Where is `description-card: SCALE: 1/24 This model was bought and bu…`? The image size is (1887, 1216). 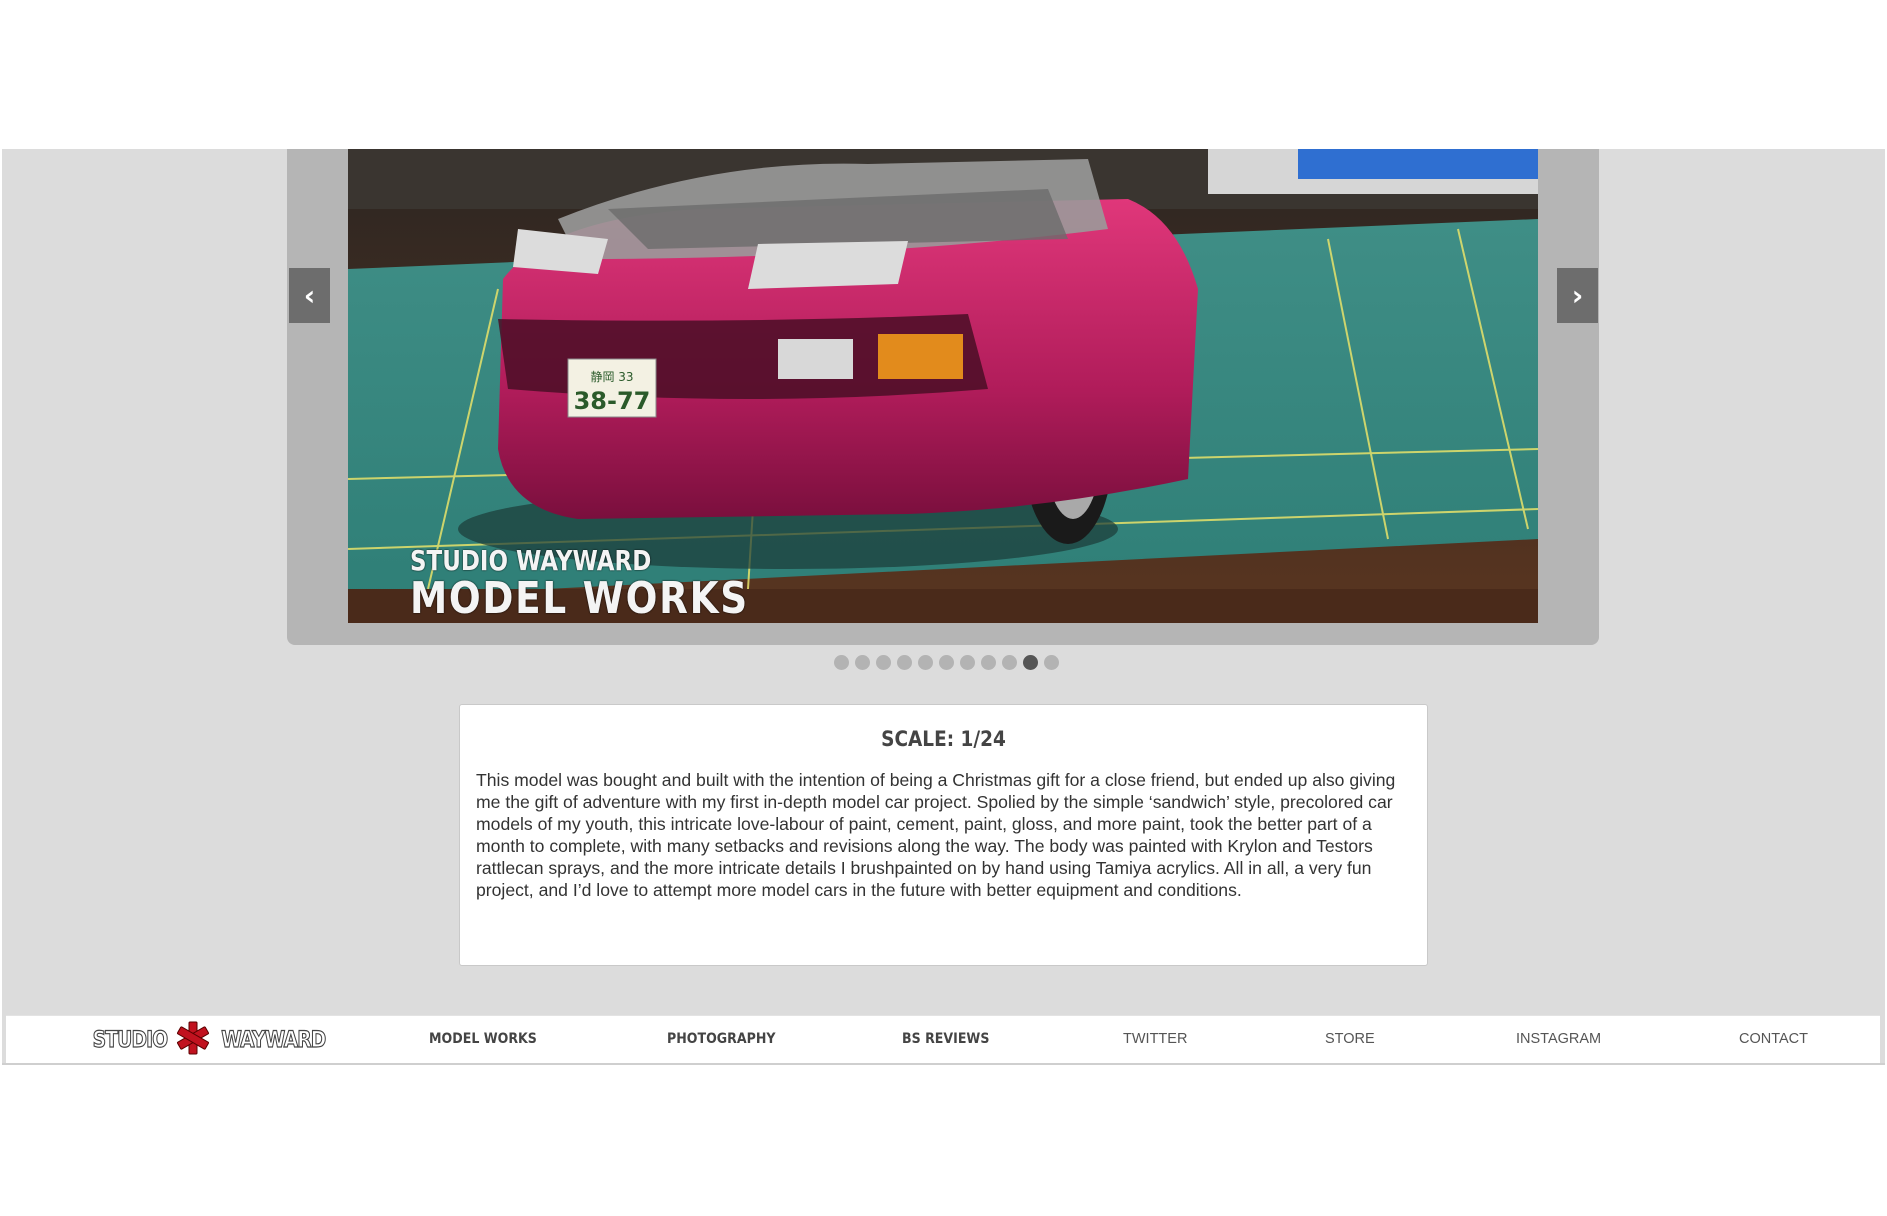 description-card: SCALE: 1/24 This model was bought and bu… is located at coordinates (943, 835).